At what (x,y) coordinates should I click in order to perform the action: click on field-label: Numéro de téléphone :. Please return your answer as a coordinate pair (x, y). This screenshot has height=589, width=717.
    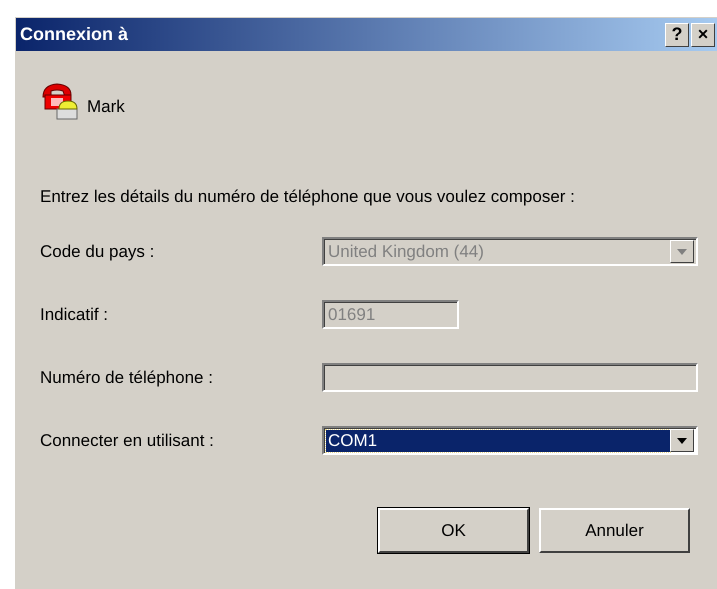
    Looking at the image, I should click on (127, 378).